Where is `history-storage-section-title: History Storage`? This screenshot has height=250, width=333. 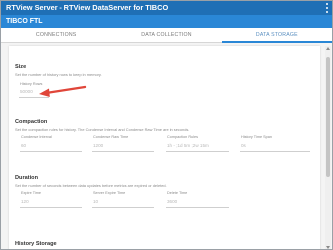 history-storage-section-title: History Storage is located at coordinates (36, 244).